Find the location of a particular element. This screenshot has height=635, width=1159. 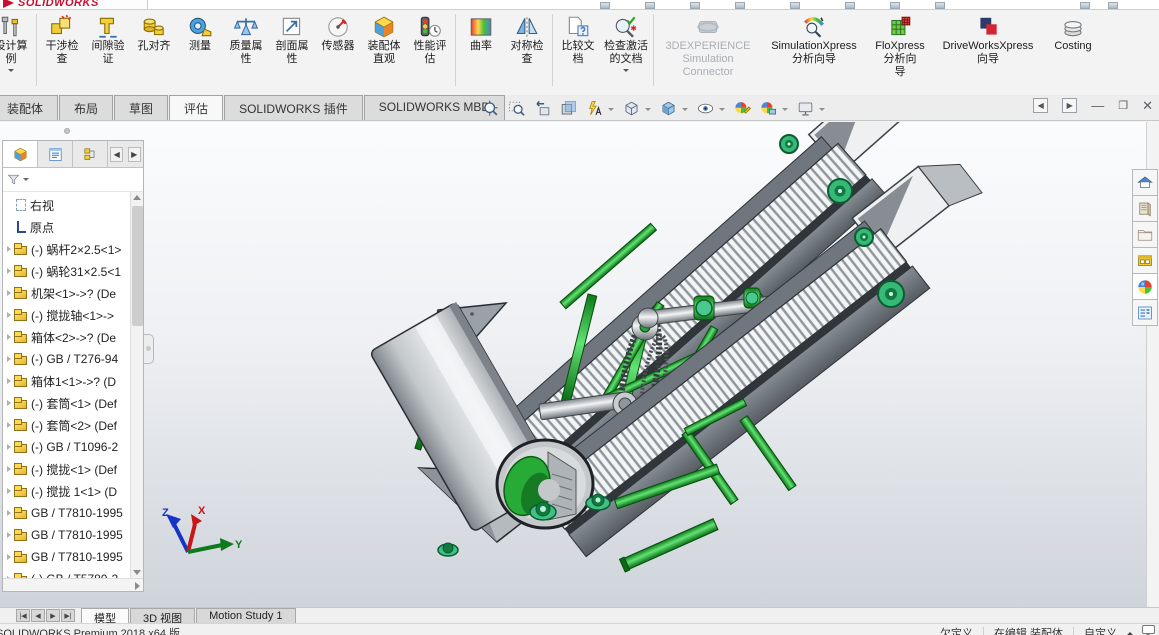

tool-check-active-document: 检查激活 的文档 is located at coordinates (626, 52).